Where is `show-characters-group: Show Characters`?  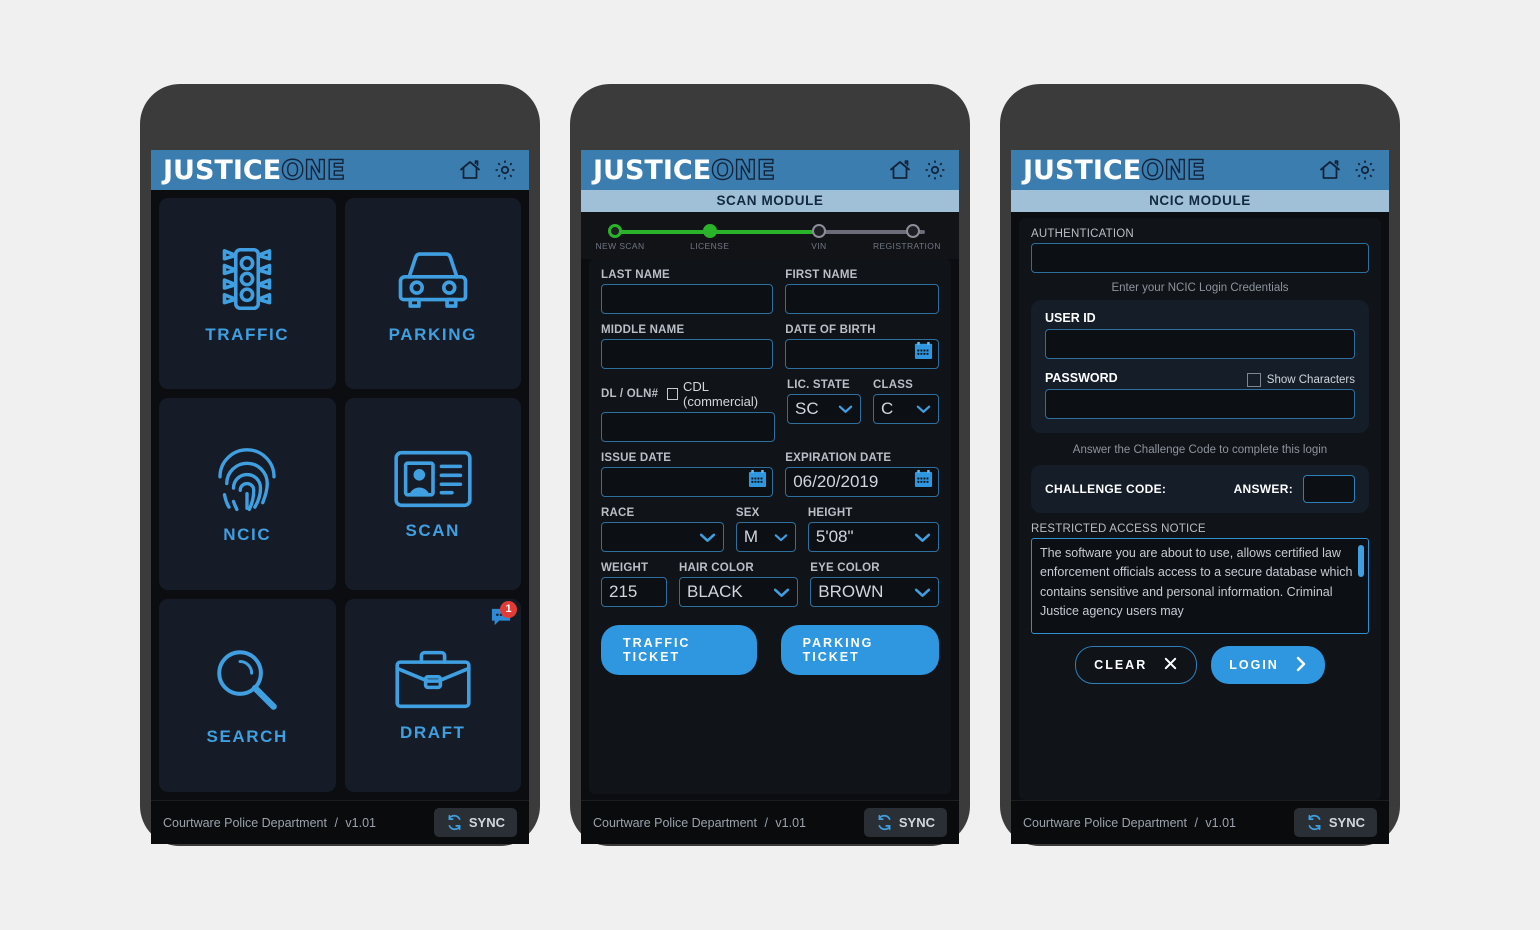 show-characters-group: Show Characters is located at coordinates (1300, 380).